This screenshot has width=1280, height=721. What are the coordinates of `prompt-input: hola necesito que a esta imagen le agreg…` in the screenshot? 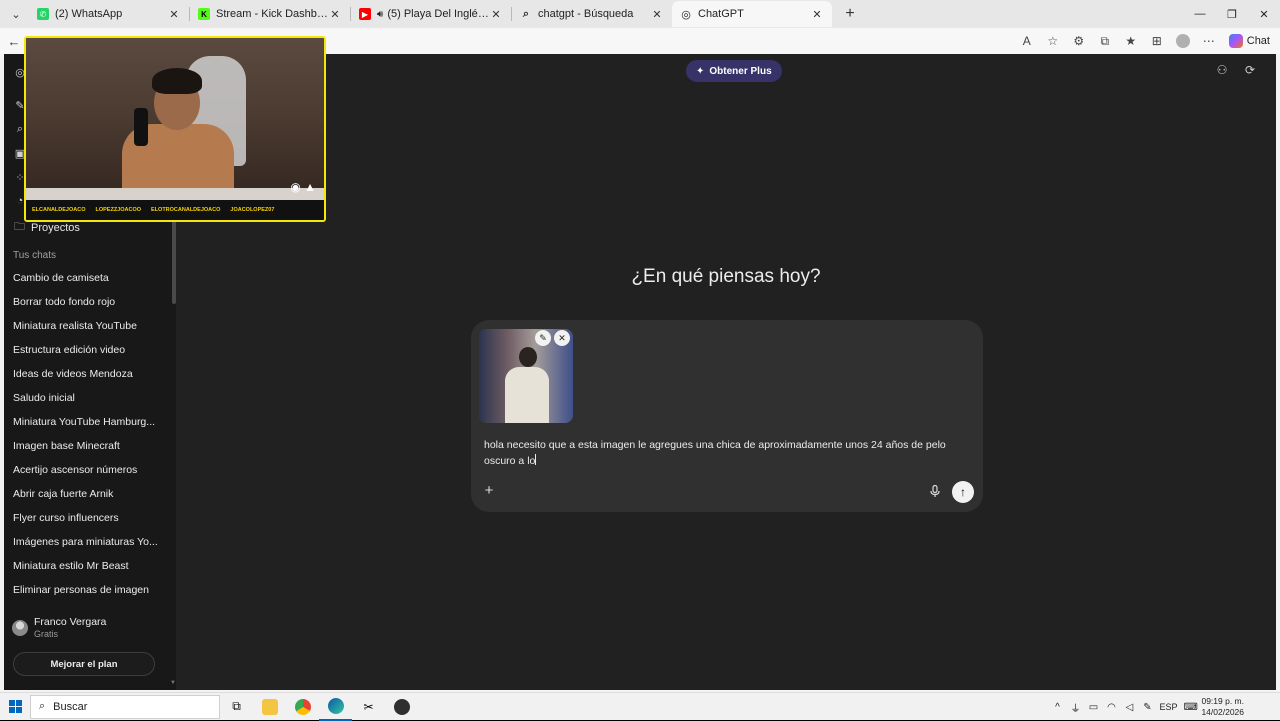 It's located at (724, 453).